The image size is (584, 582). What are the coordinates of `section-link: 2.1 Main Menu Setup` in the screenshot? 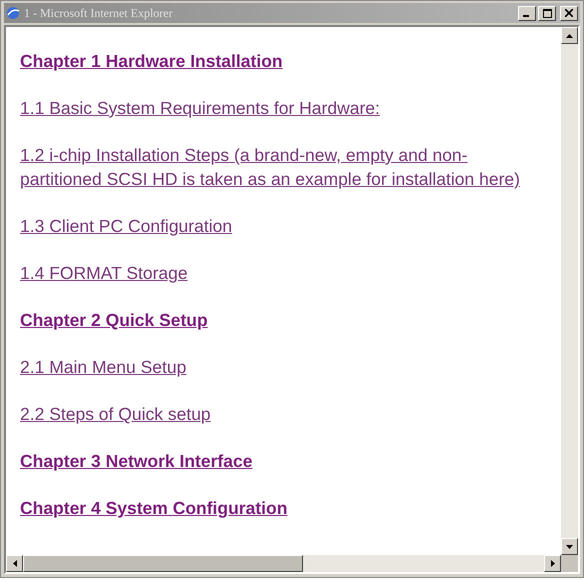 It's located at (103, 367).